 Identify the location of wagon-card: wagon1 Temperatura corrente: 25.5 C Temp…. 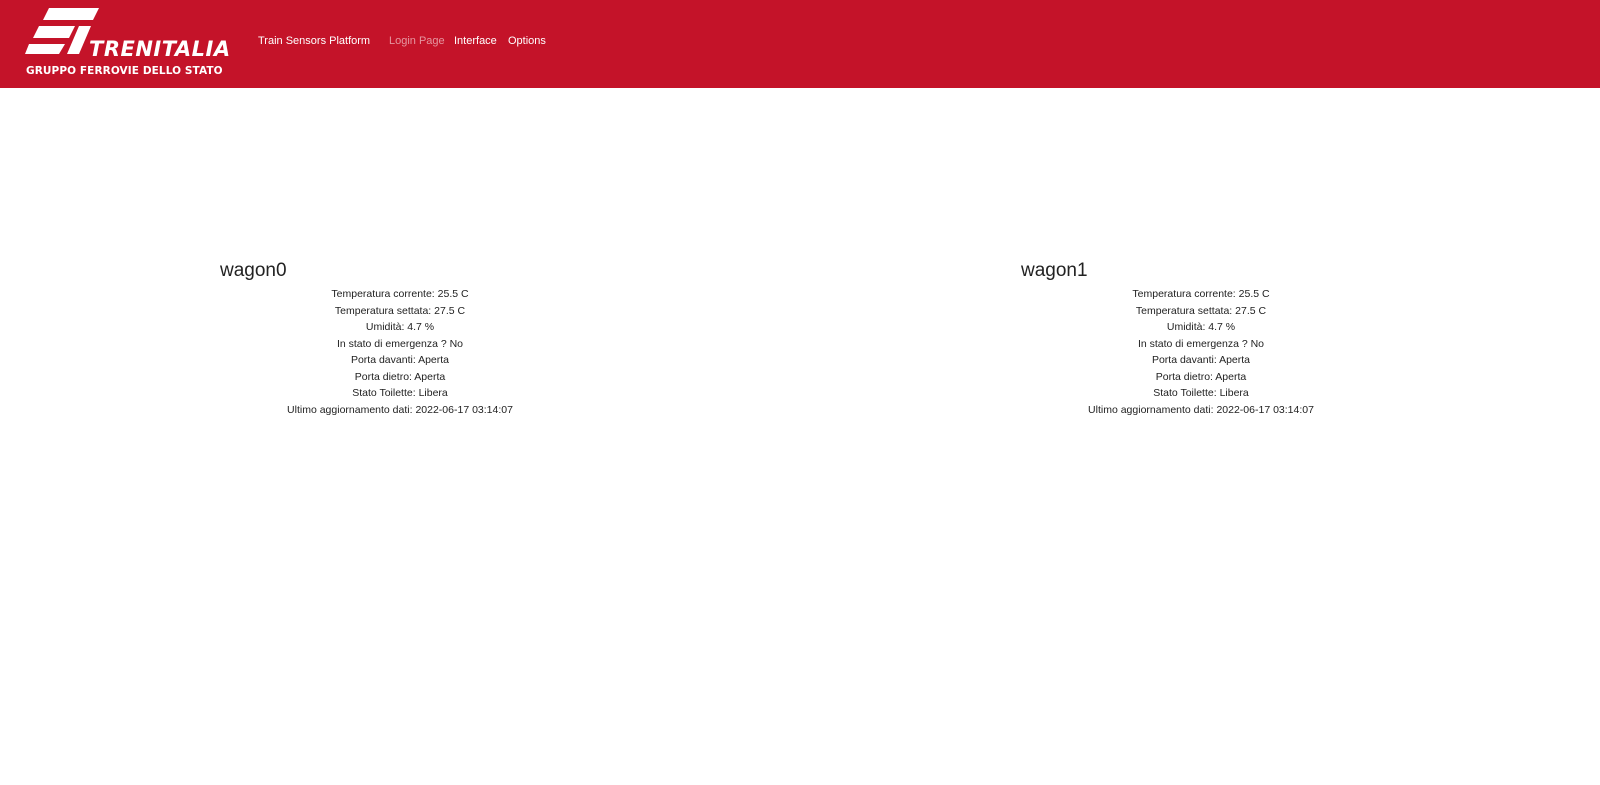
(1201, 338).